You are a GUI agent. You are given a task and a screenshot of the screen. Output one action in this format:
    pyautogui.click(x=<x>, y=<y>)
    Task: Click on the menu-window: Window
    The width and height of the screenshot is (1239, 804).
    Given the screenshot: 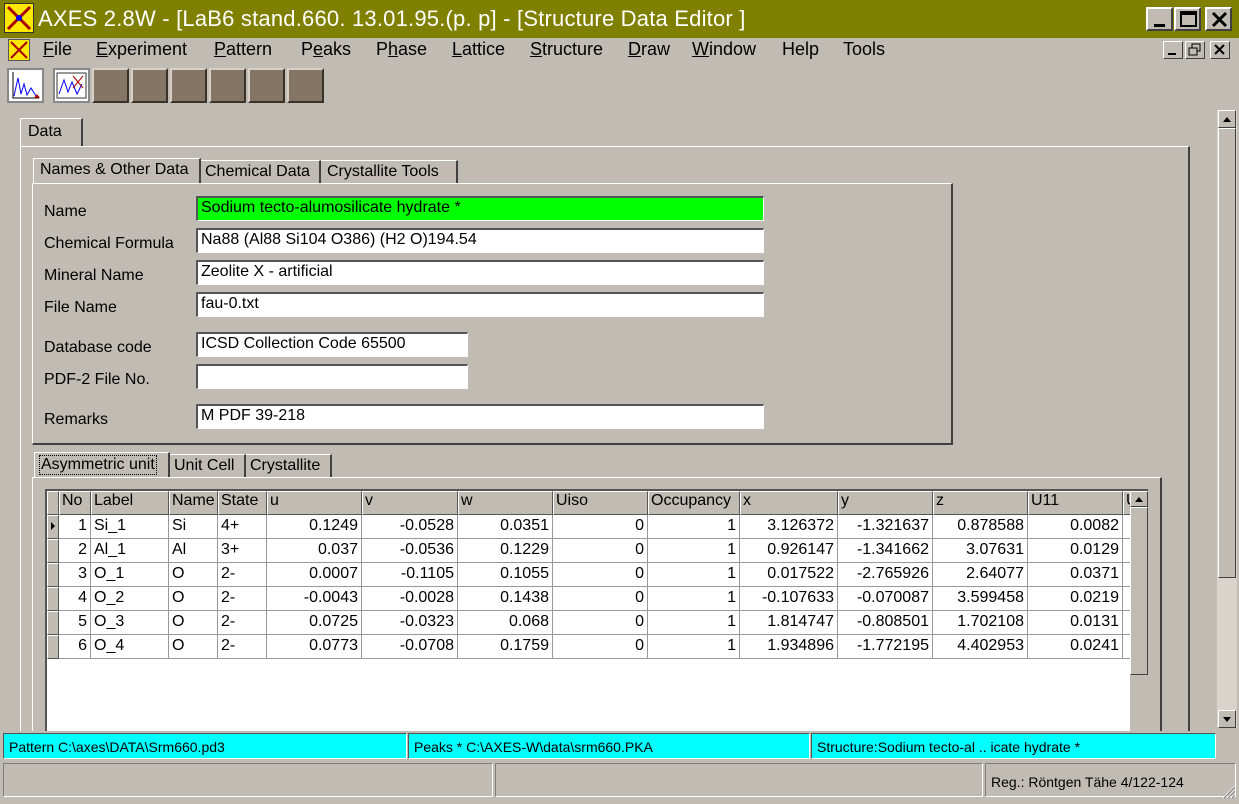 What is the action you would take?
    pyautogui.click(x=724, y=49)
    